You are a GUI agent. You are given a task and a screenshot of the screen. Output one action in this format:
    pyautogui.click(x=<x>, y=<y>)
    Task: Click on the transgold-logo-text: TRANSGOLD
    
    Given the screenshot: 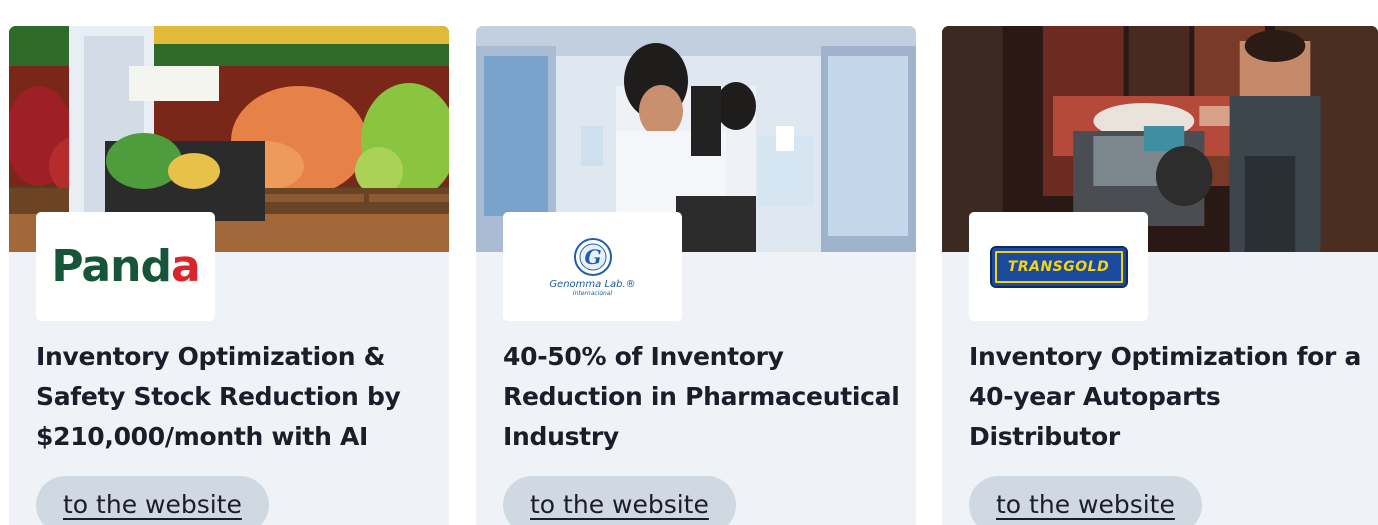 What is the action you would take?
    pyautogui.click(x=1058, y=266)
    